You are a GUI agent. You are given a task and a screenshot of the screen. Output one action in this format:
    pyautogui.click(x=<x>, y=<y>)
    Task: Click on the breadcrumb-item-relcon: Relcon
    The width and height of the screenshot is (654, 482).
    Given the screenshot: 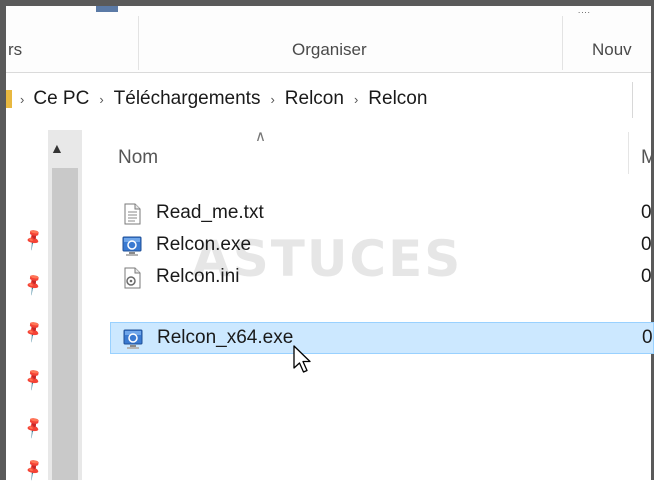 What is the action you would take?
    pyautogui.click(x=314, y=99)
    